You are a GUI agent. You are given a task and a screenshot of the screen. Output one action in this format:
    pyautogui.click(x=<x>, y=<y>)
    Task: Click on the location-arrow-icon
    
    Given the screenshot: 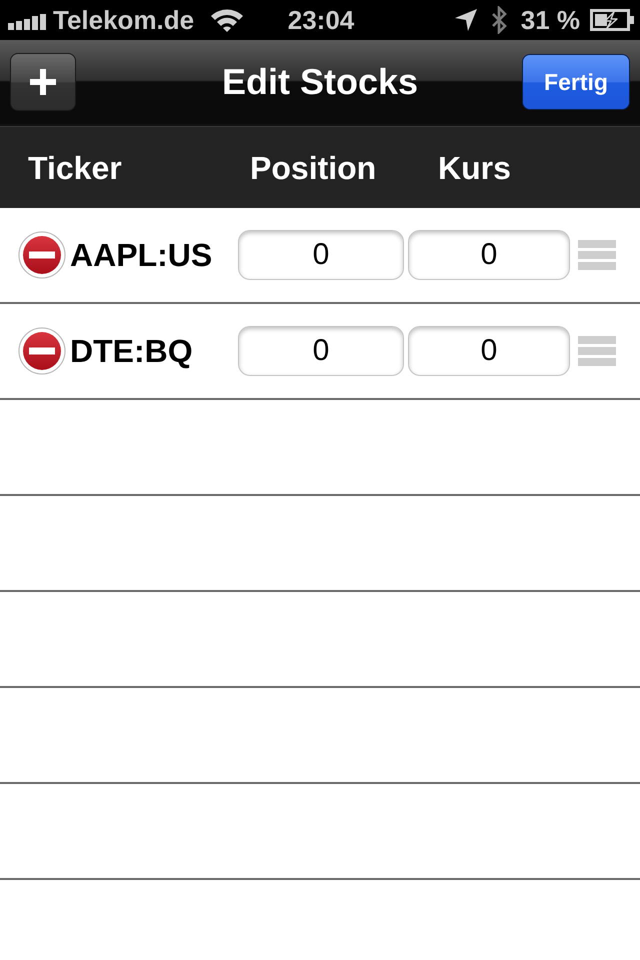 What is the action you would take?
    pyautogui.click(x=465, y=20)
    